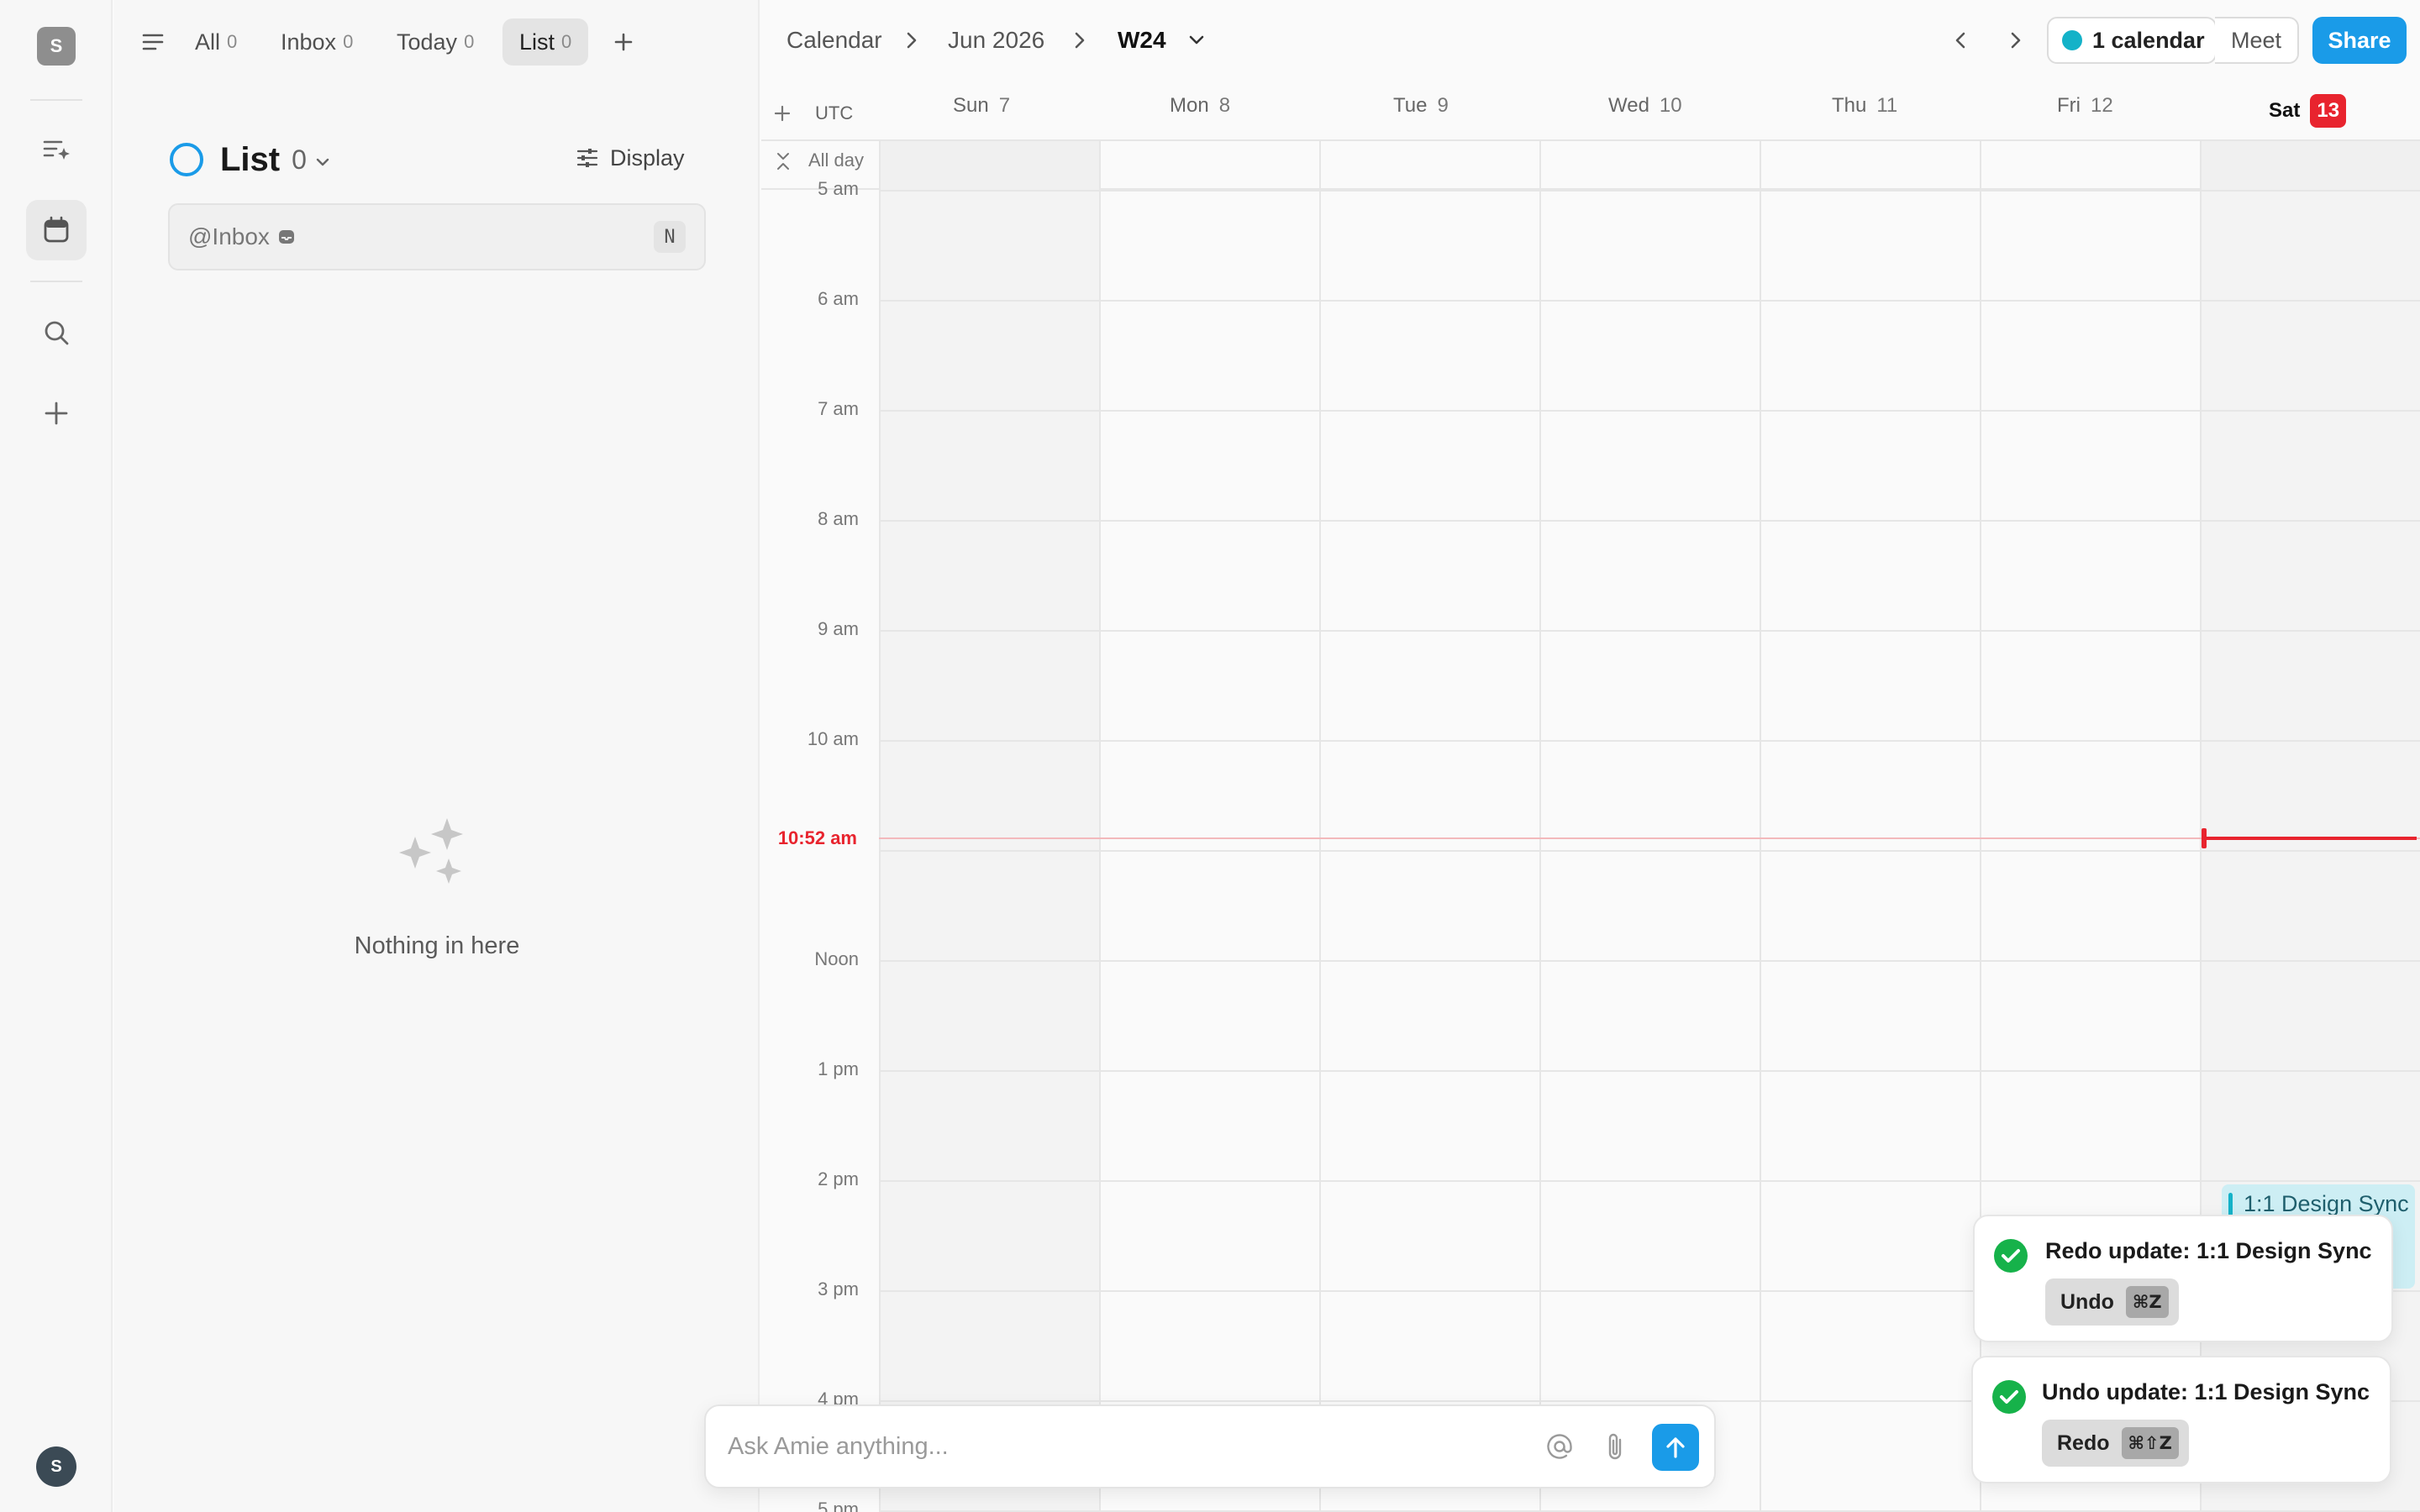  What do you see at coordinates (982, 106) in the screenshot?
I see `day-header-sun: Sun 7` at bounding box center [982, 106].